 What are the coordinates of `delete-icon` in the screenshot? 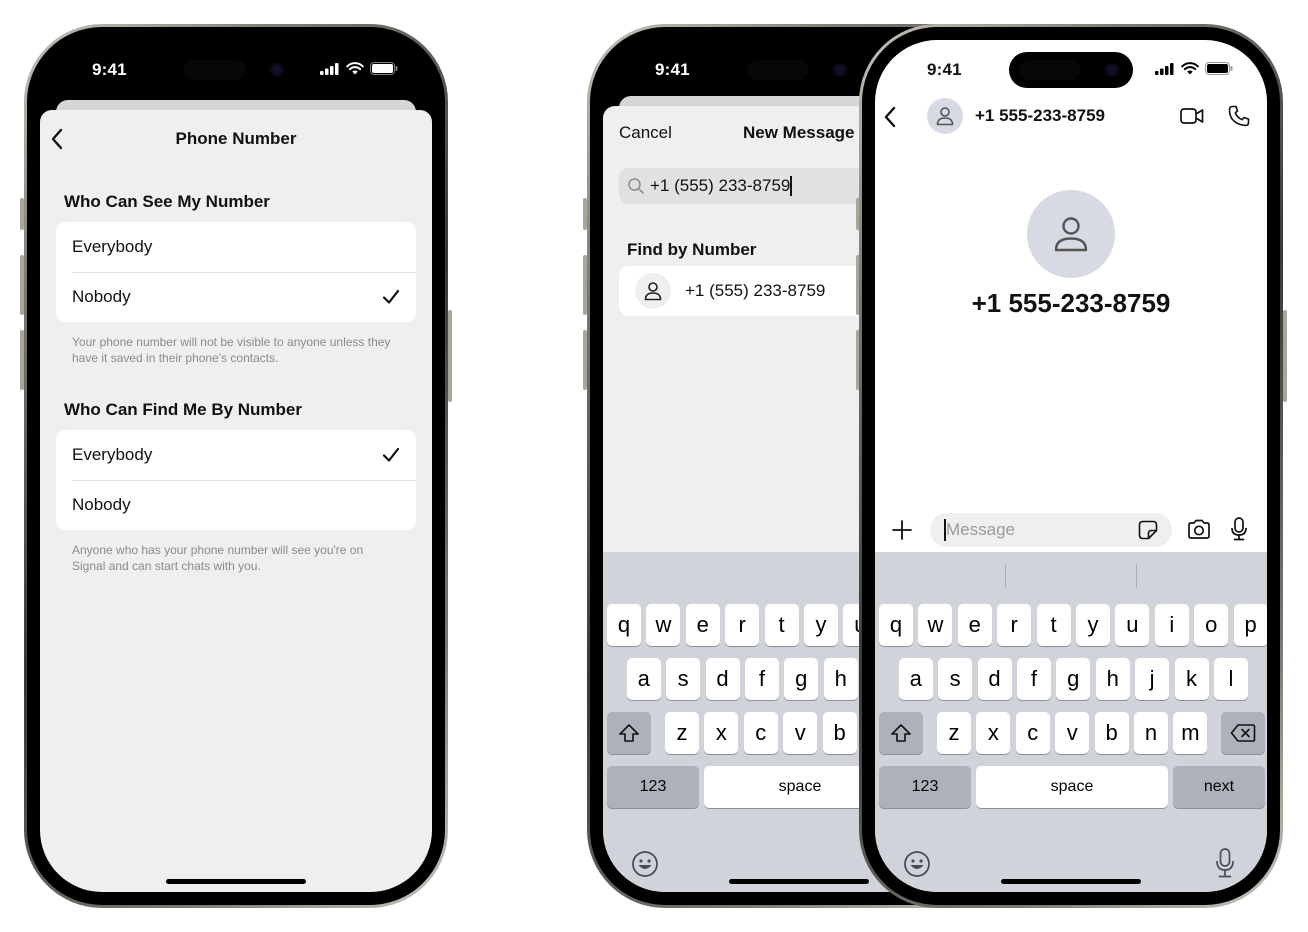 It's located at (1243, 733).